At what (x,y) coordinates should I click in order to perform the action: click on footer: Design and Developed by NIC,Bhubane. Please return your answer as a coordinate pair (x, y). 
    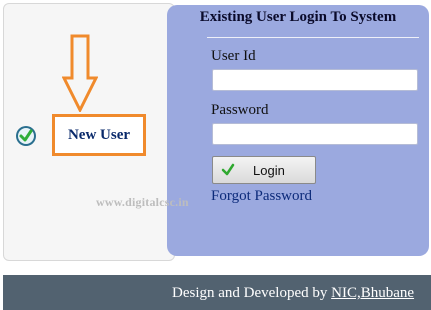
    Looking at the image, I should click on (217, 292).